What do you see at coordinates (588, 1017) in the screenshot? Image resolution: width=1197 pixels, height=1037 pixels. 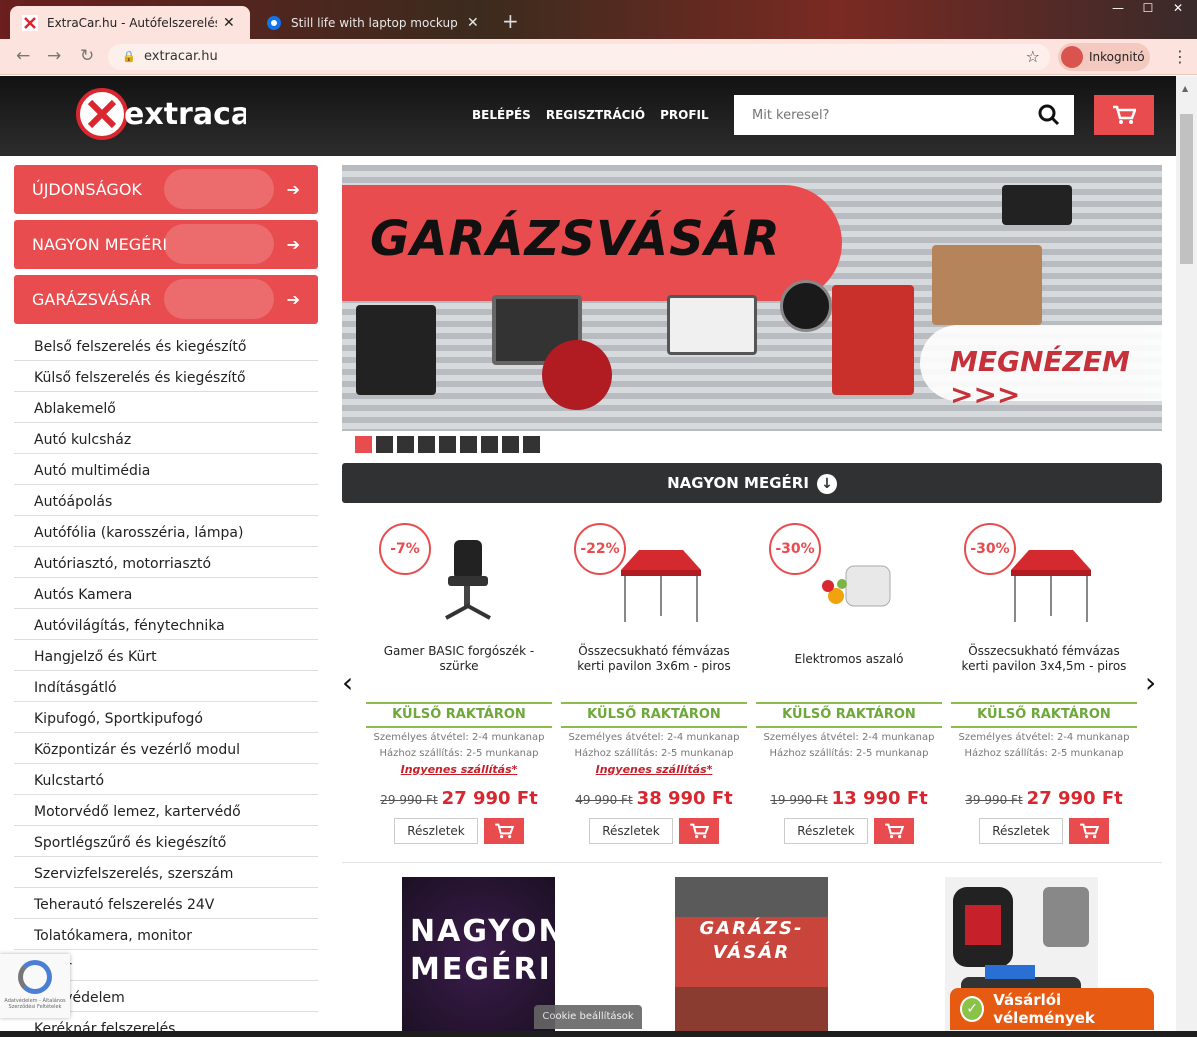 I see `cookie-settings-button: Cookie beállítások` at bounding box center [588, 1017].